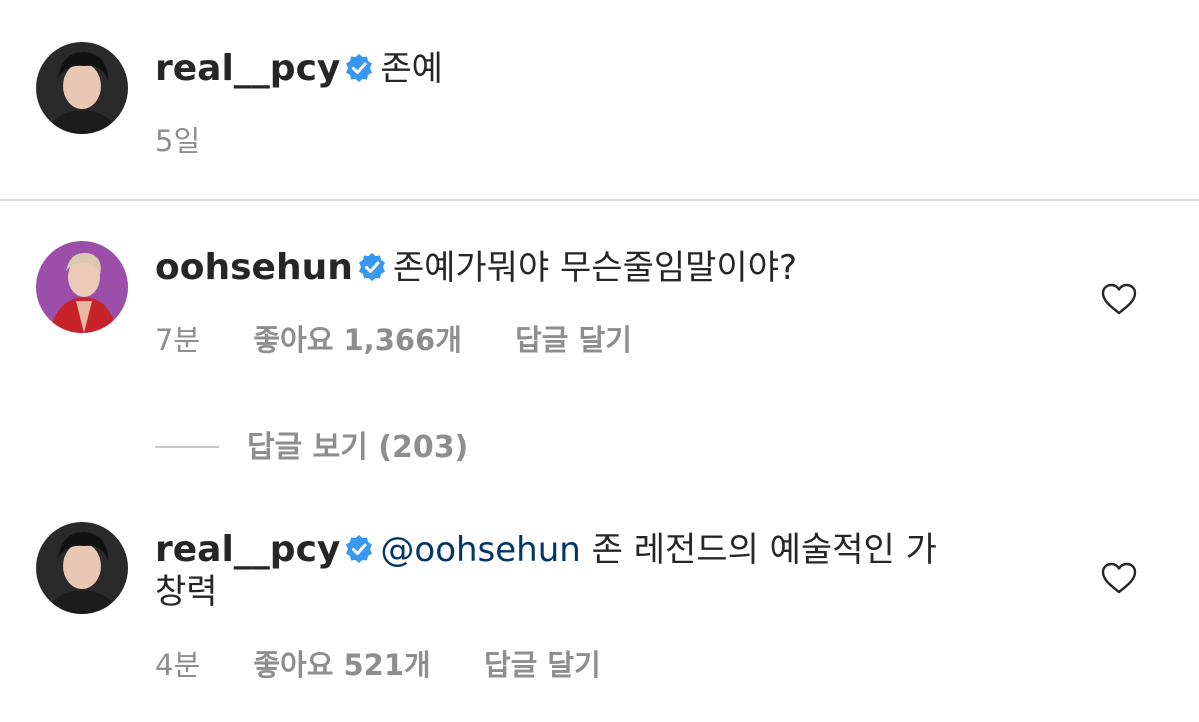 Image resolution: width=1199 pixels, height=722 pixels. What do you see at coordinates (341, 665) in the screenshot?
I see `likes-count: 좋아요 521개` at bounding box center [341, 665].